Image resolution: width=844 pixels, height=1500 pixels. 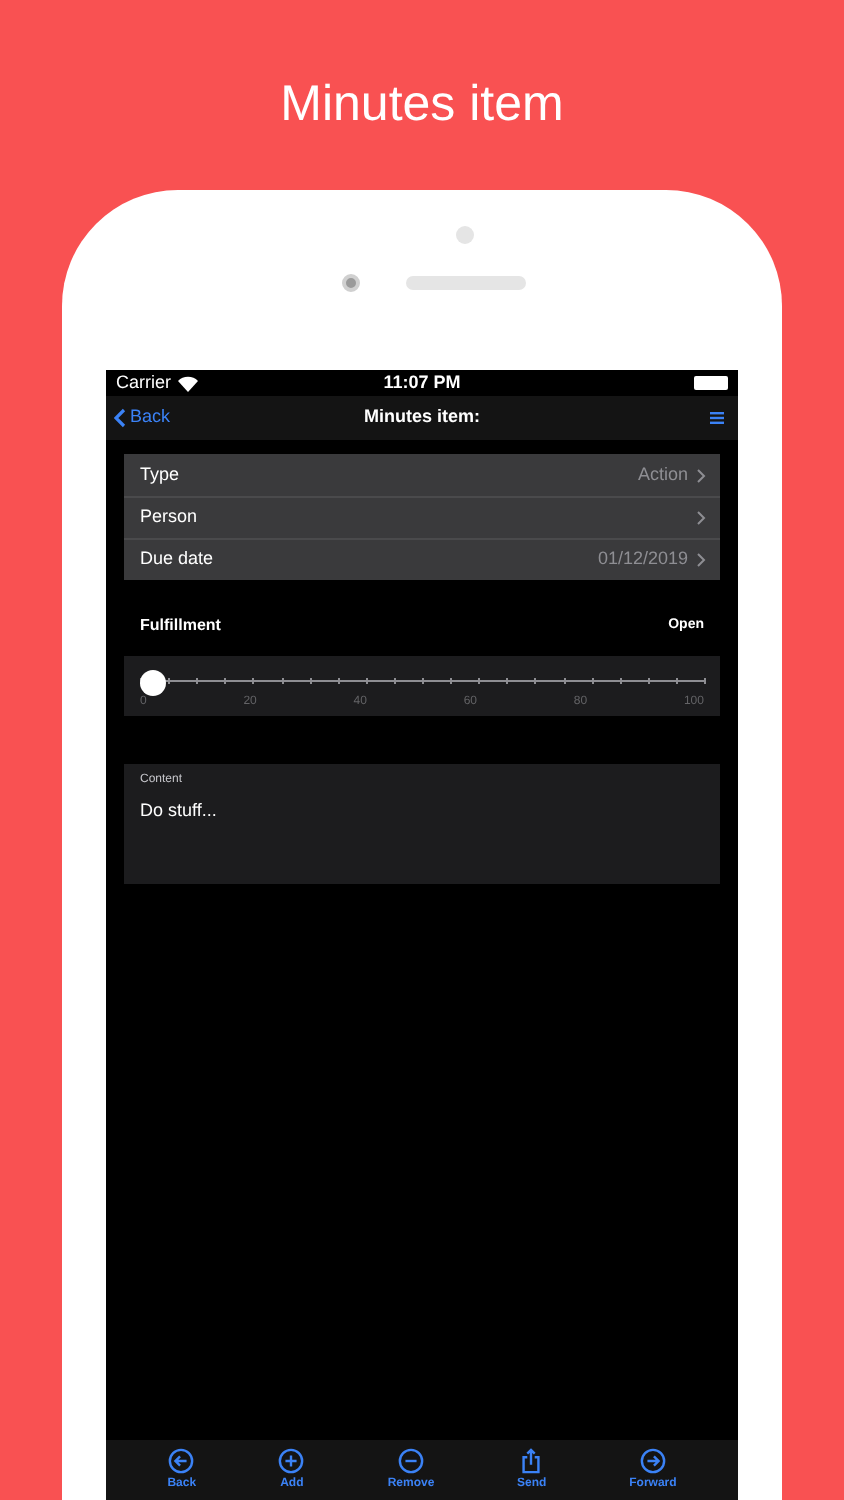 What do you see at coordinates (716, 418) in the screenshot?
I see `list-icon` at bounding box center [716, 418].